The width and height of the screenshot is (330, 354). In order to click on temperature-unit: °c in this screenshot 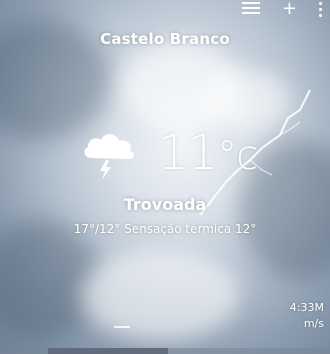, I will do `click(237, 156)`.